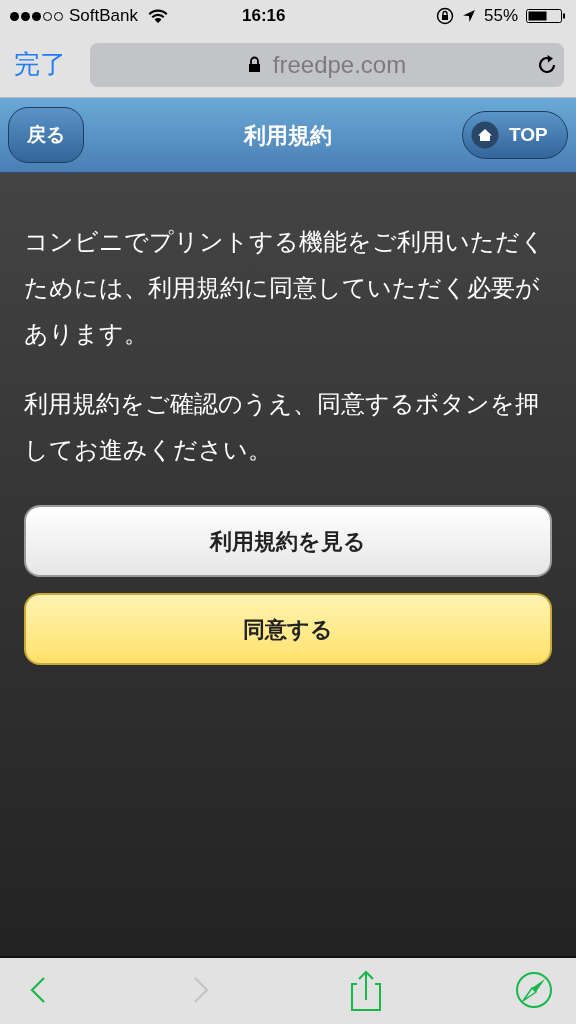  What do you see at coordinates (547, 64) in the screenshot?
I see `reload-icon` at bounding box center [547, 64].